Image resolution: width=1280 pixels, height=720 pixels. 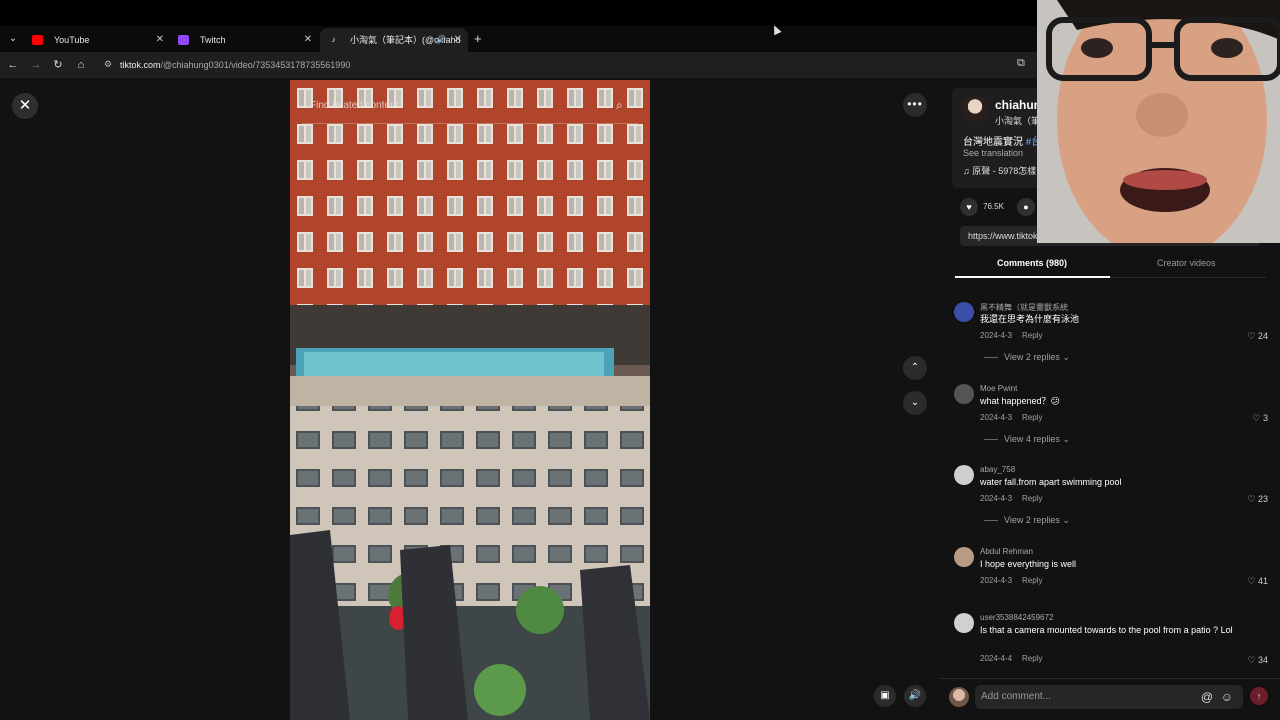 What do you see at coordinates (1227, 697) in the screenshot?
I see `emoji-icon: ☺` at bounding box center [1227, 697].